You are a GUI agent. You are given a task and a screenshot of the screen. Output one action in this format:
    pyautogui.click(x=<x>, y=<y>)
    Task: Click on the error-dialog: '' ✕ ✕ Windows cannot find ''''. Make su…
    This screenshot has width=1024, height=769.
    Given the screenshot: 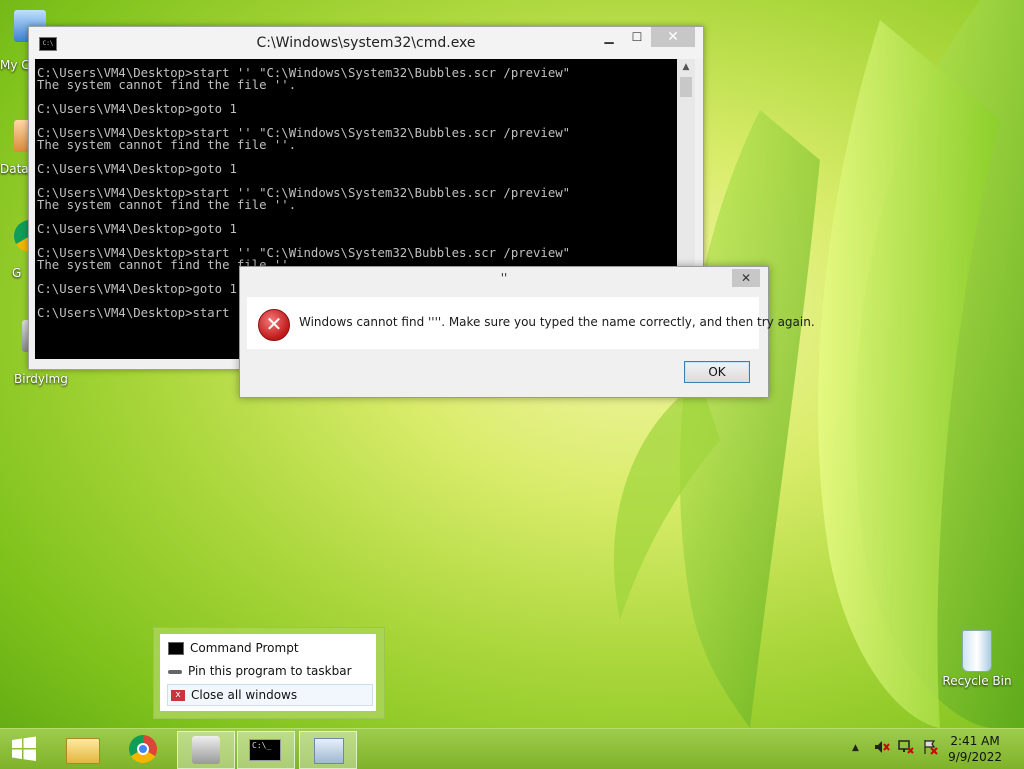 What is the action you would take?
    pyautogui.click(x=527, y=332)
    